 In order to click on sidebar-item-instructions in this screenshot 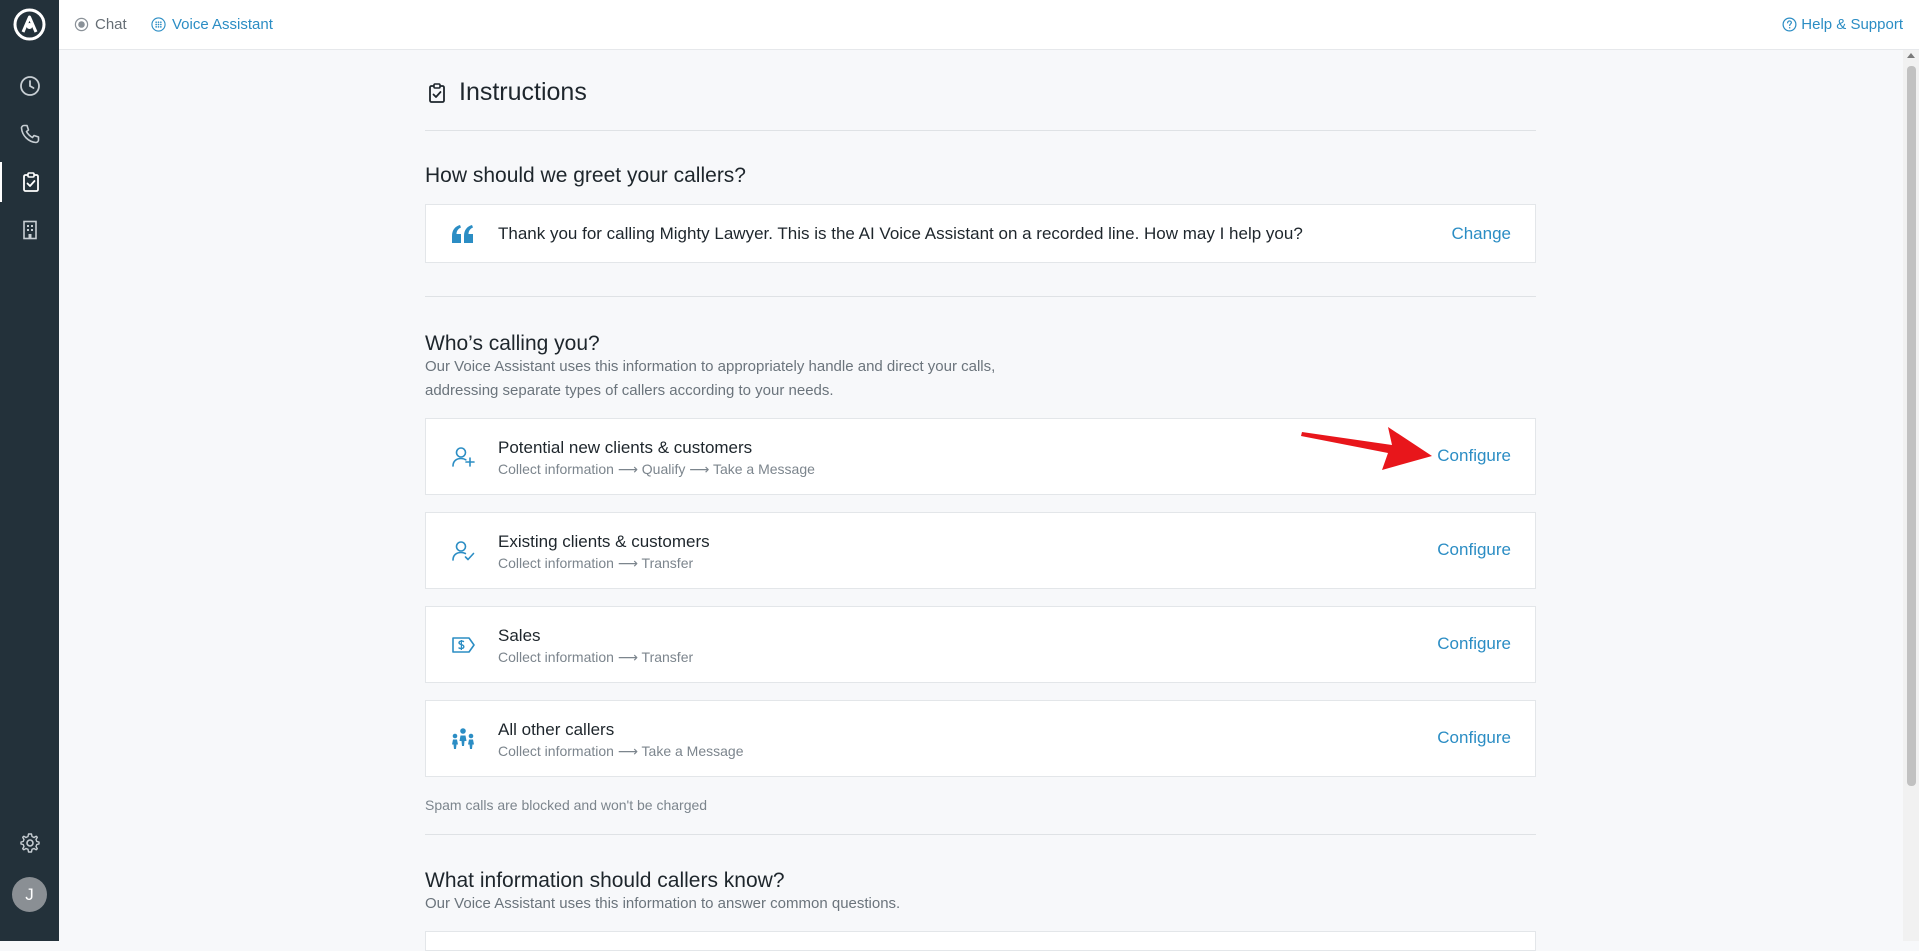, I will do `click(29, 182)`.